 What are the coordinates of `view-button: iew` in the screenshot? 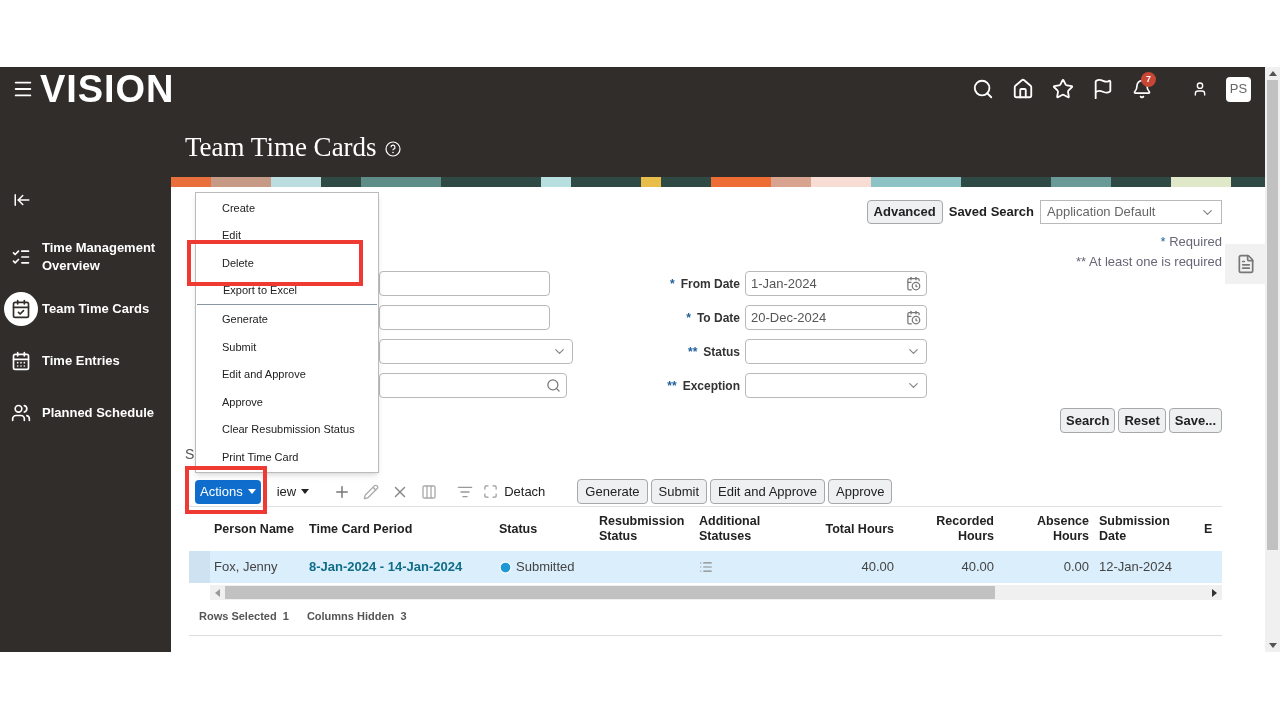 It's located at (293, 491).